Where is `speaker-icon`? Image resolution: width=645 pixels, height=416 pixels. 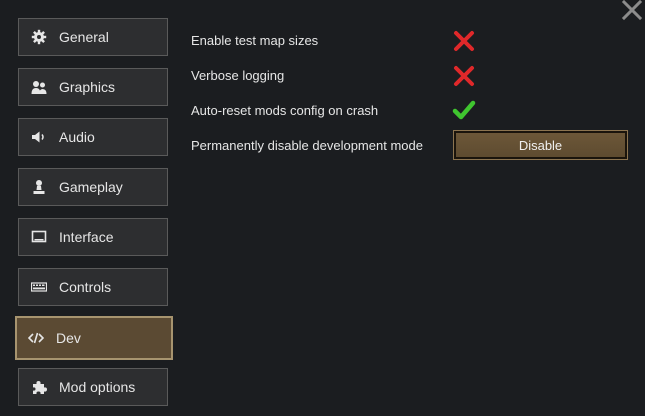
speaker-icon is located at coordinates (39, 137).